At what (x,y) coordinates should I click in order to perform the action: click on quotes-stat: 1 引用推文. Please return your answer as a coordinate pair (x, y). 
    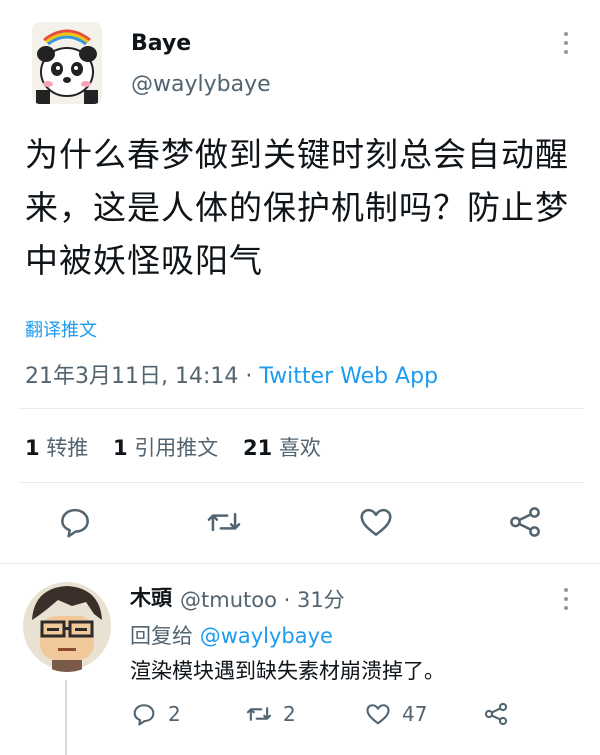
    Looking at the image, I should click on (165, 448).